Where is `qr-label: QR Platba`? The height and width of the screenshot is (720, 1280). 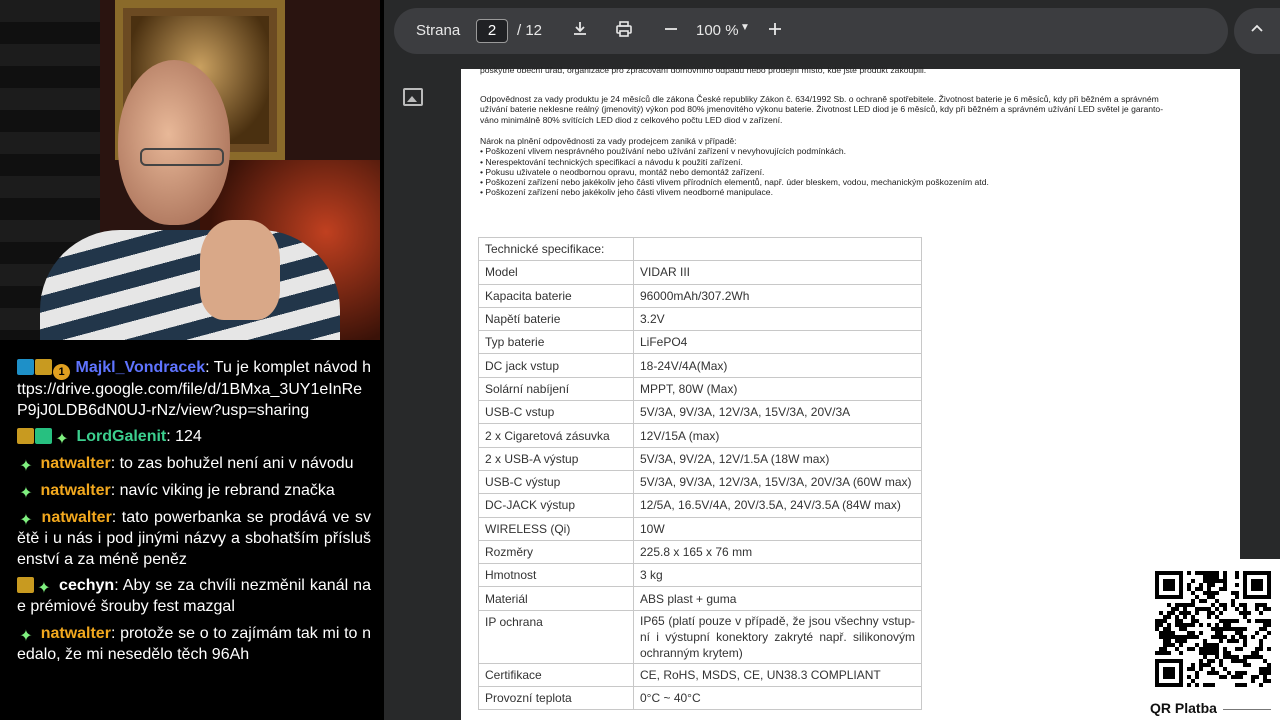 qr-label: QR Platba is located at coordinates (1214, 708).